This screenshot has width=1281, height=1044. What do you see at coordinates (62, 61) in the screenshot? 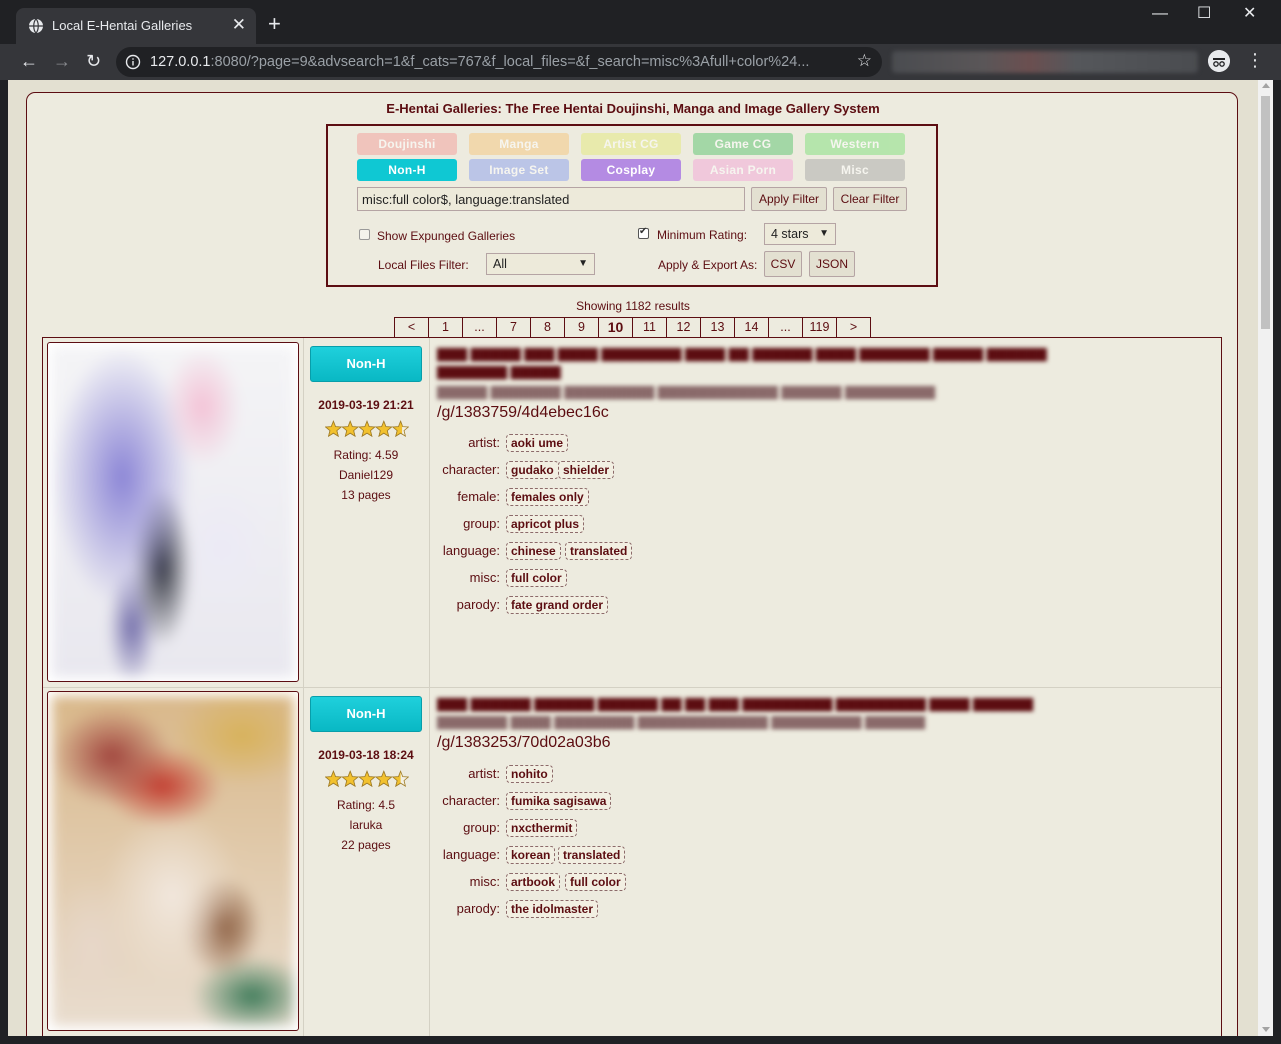
I see `forward-arrow-icon: →` at bounding box center [62, 61].